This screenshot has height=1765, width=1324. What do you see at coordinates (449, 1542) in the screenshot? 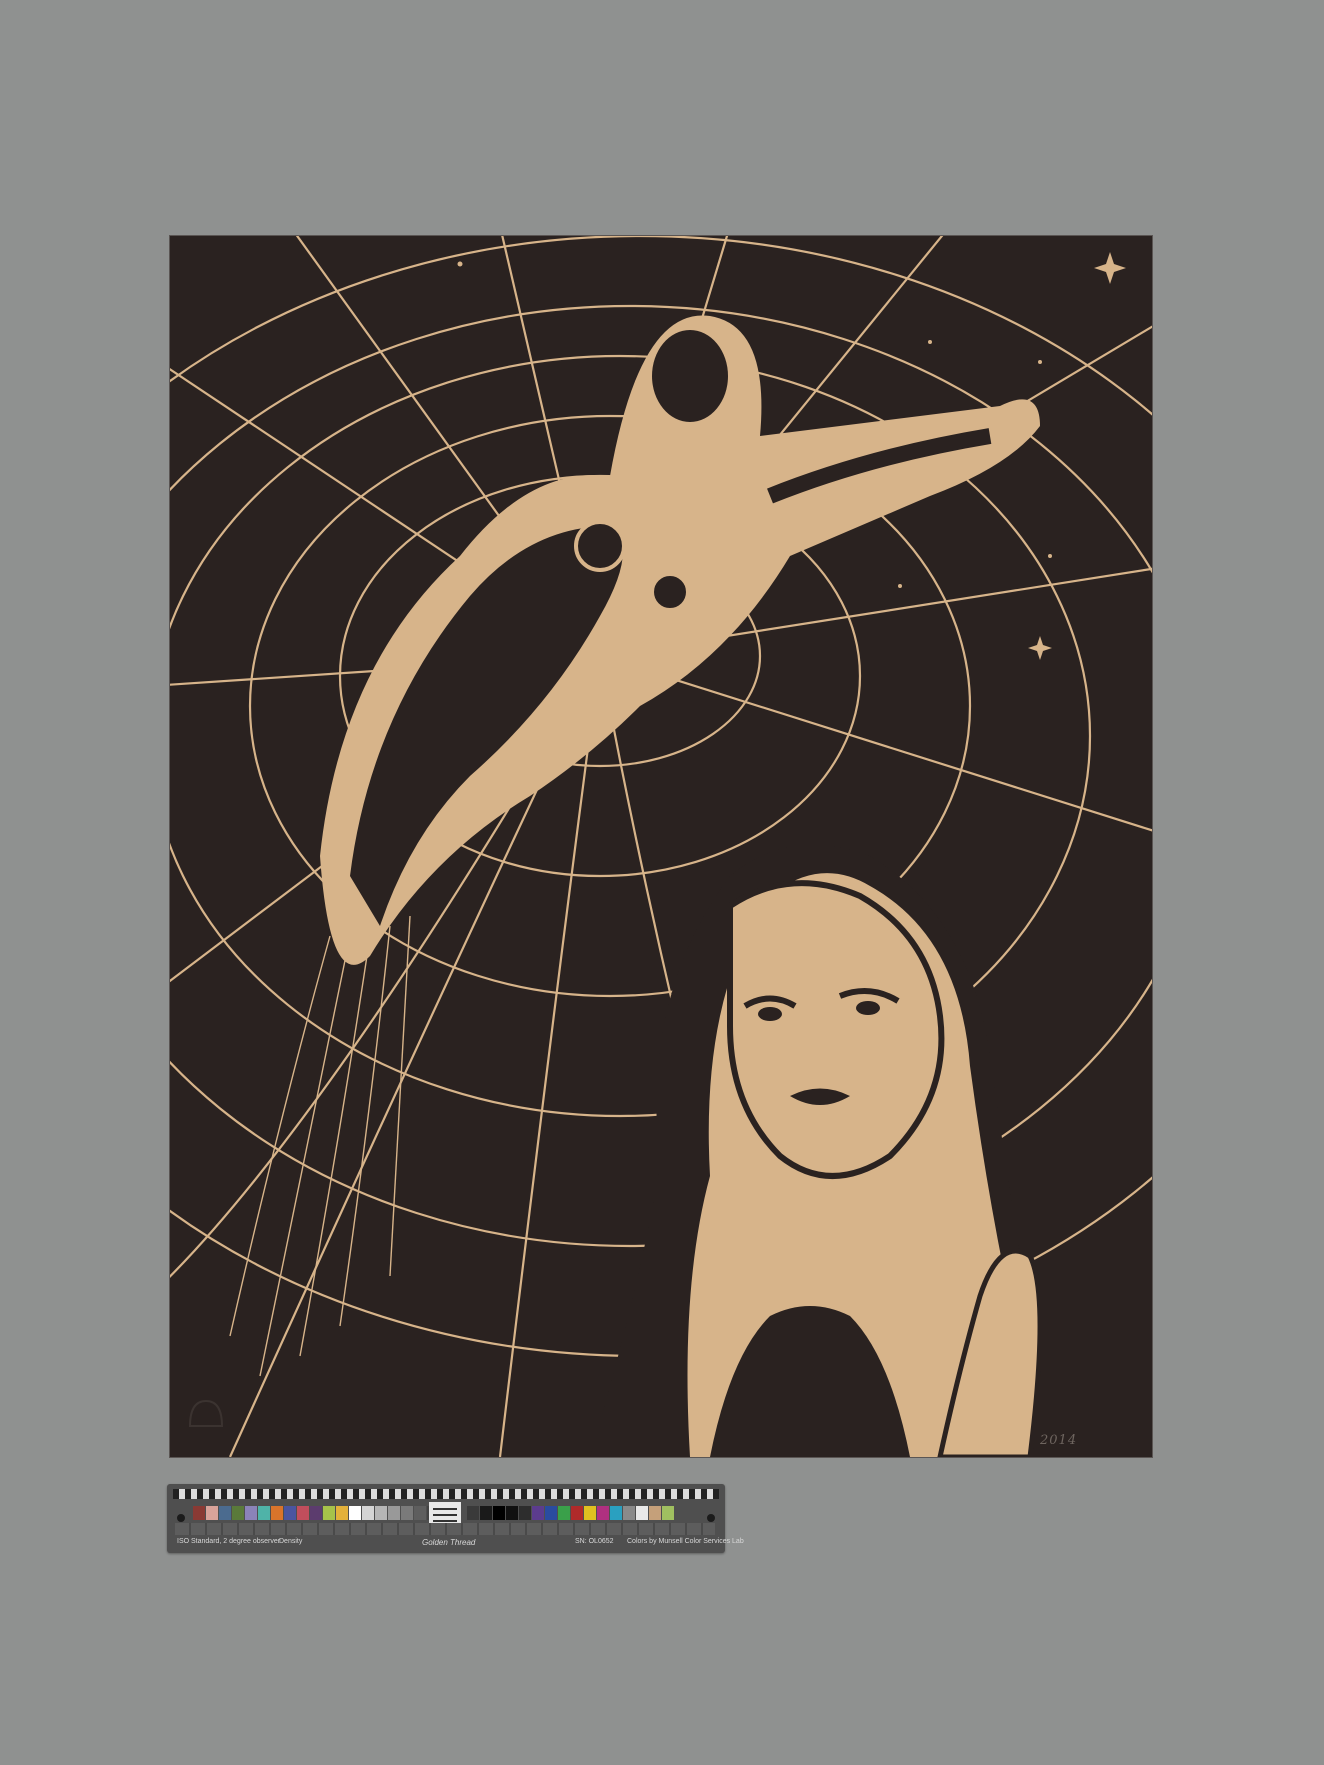
I see `target-brand: Golden Thread` at bounding box center [449, 1542].